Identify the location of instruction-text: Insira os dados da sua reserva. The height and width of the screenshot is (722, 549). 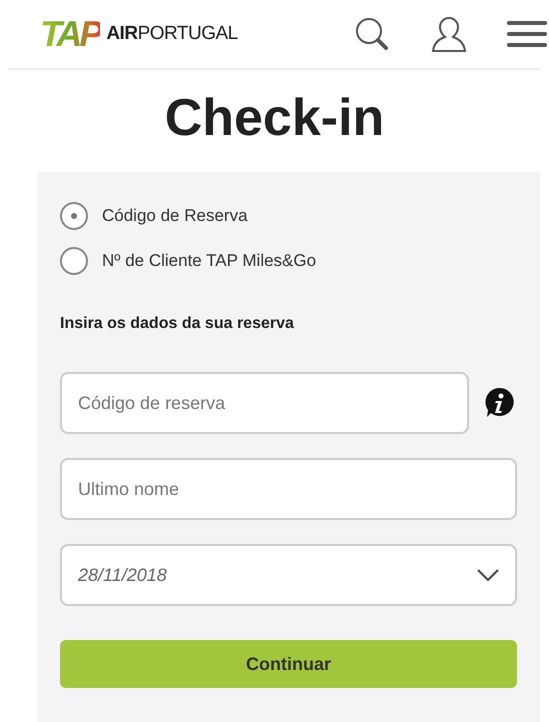
(177, 324).